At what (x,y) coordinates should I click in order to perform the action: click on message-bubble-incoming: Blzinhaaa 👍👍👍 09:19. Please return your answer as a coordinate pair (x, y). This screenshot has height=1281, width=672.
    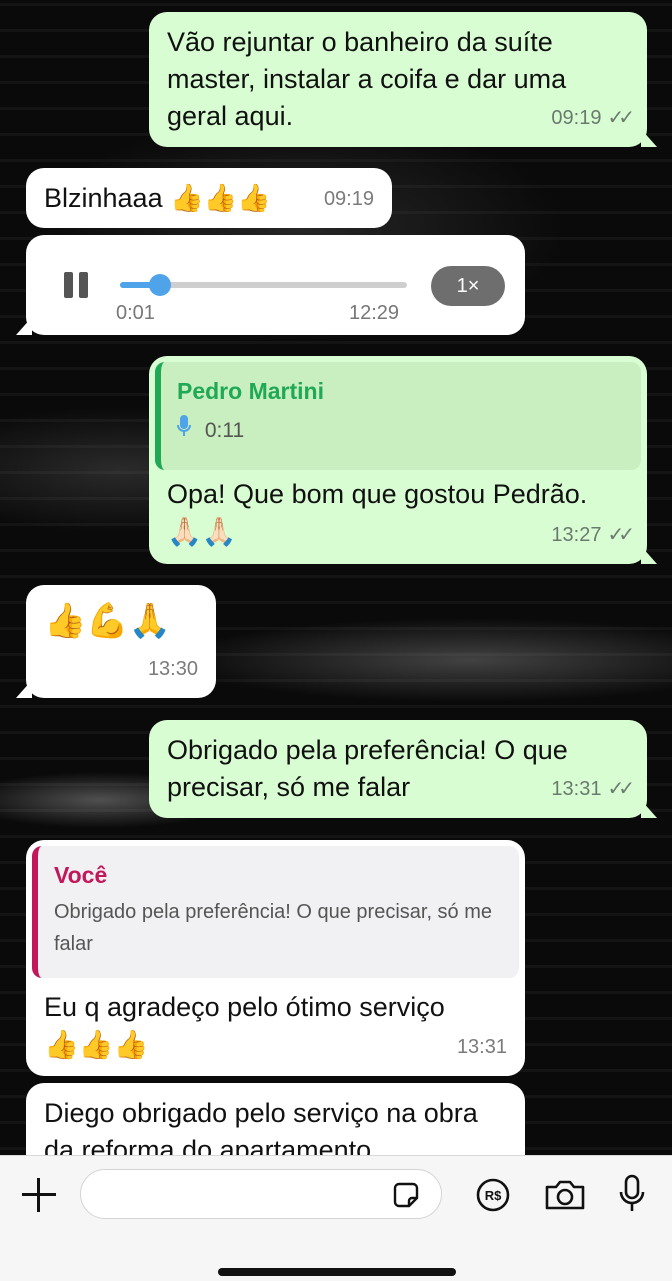
    Looking at the image, I should click on (209, 198).